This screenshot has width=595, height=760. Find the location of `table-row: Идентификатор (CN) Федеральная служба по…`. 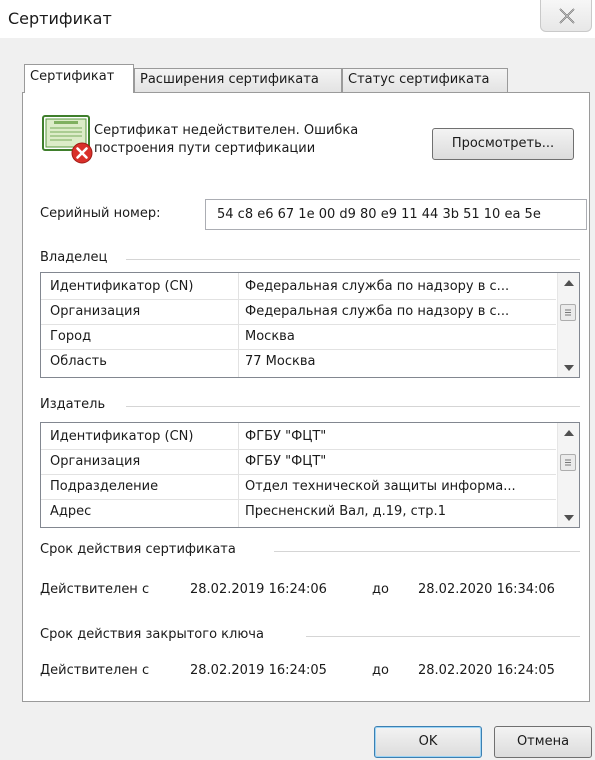

table-row: Идентификатор (CN) Федеральная служба по… is located at coordinates (298, 286).